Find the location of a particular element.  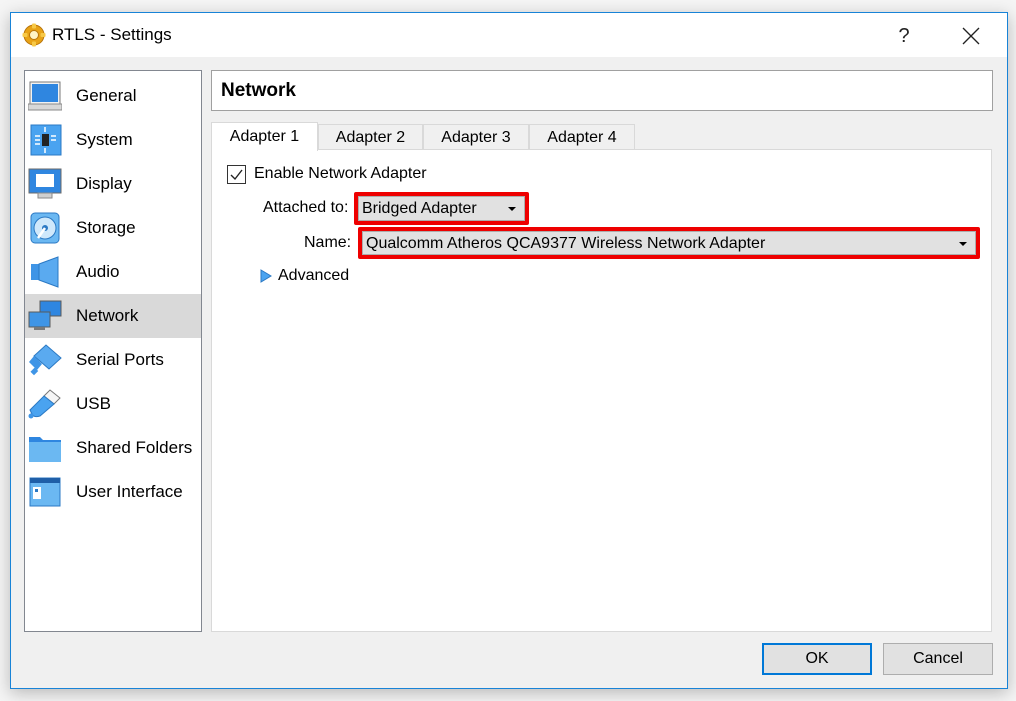

sidebar-item-user-interface: User Interface is located at coordinates (113, 492).